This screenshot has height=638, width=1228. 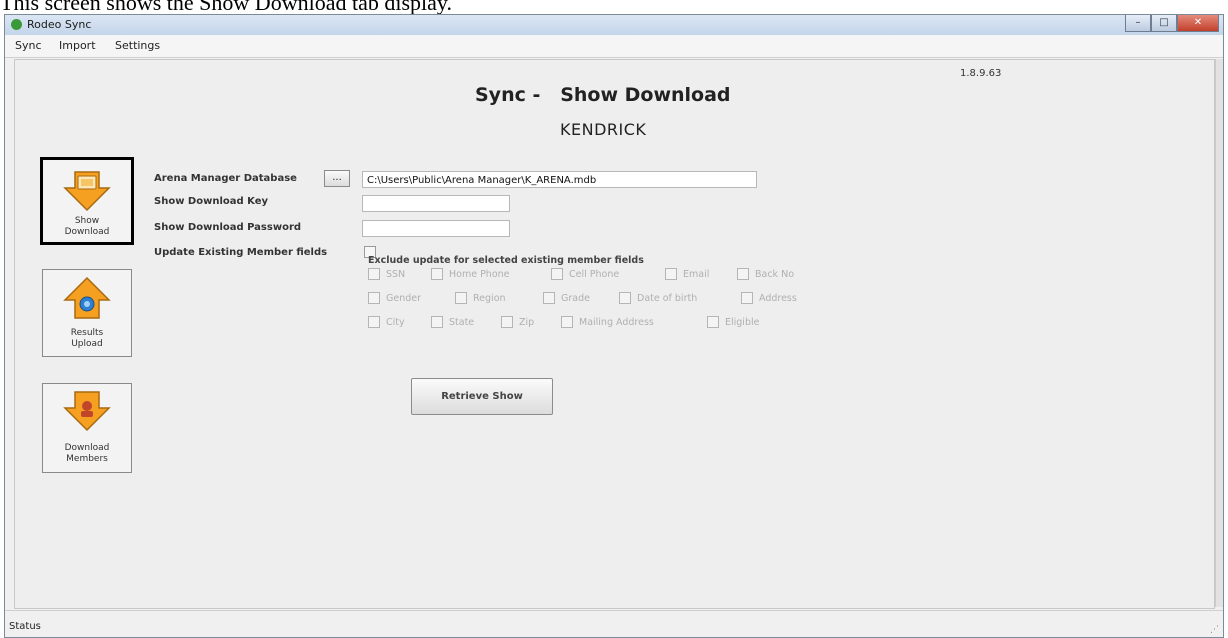 I want to click on arena-name: KENDRICK, so click(x=603, y=129).